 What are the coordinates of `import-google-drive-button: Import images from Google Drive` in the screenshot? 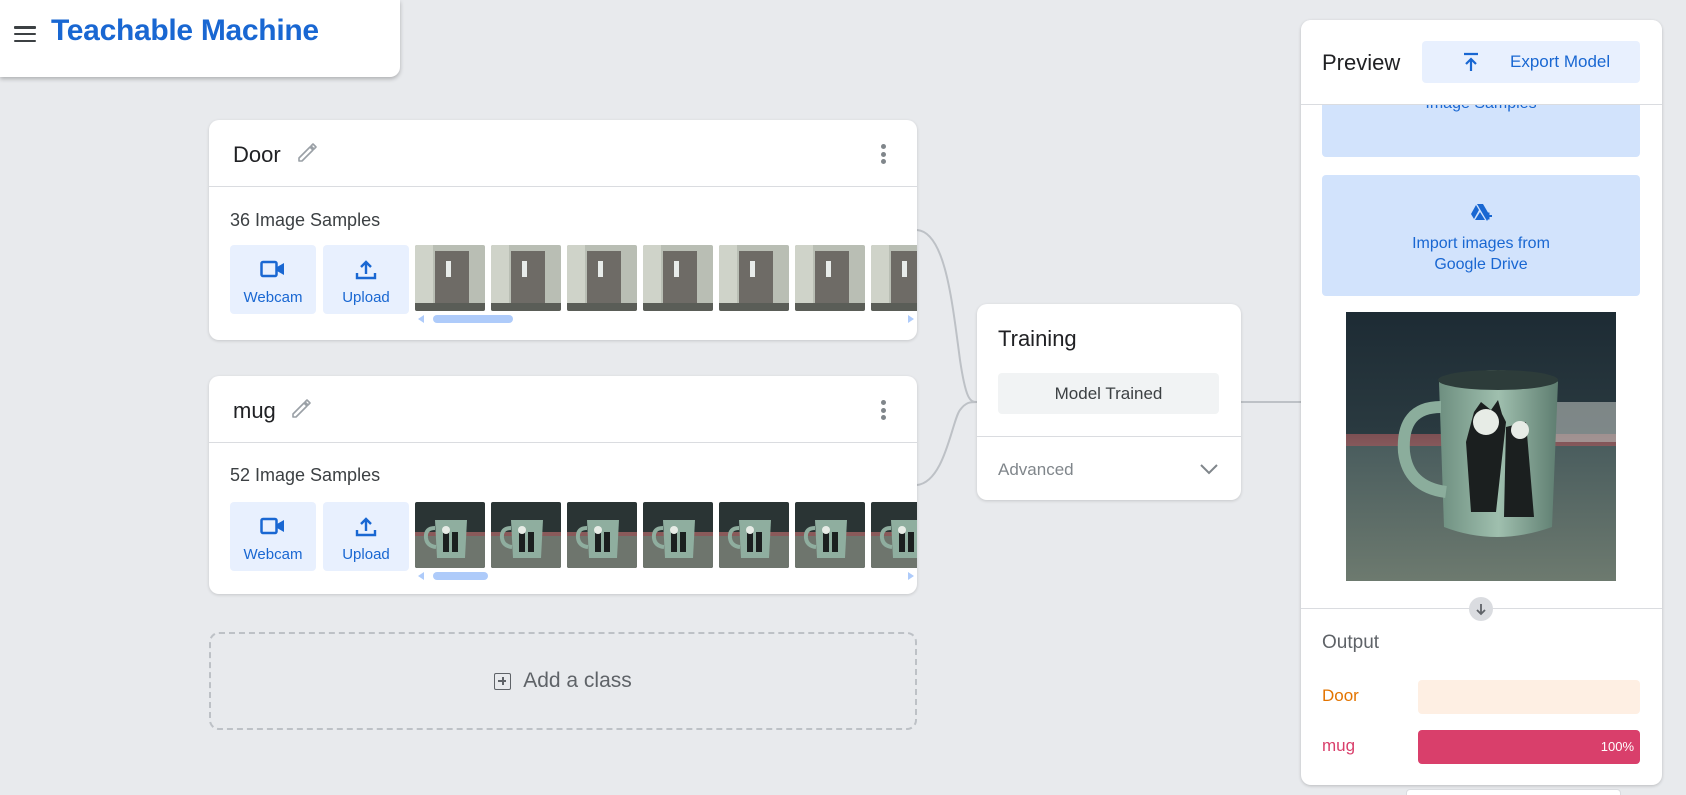 It's located at (1481, 235).